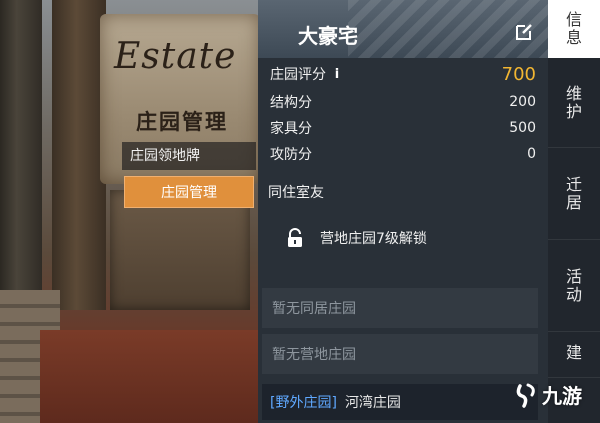  What do you see at coordinates (189, 192) in the screenshot?
I see `estate-manage-button: 庄园管理` at bounding box center [189, 192].